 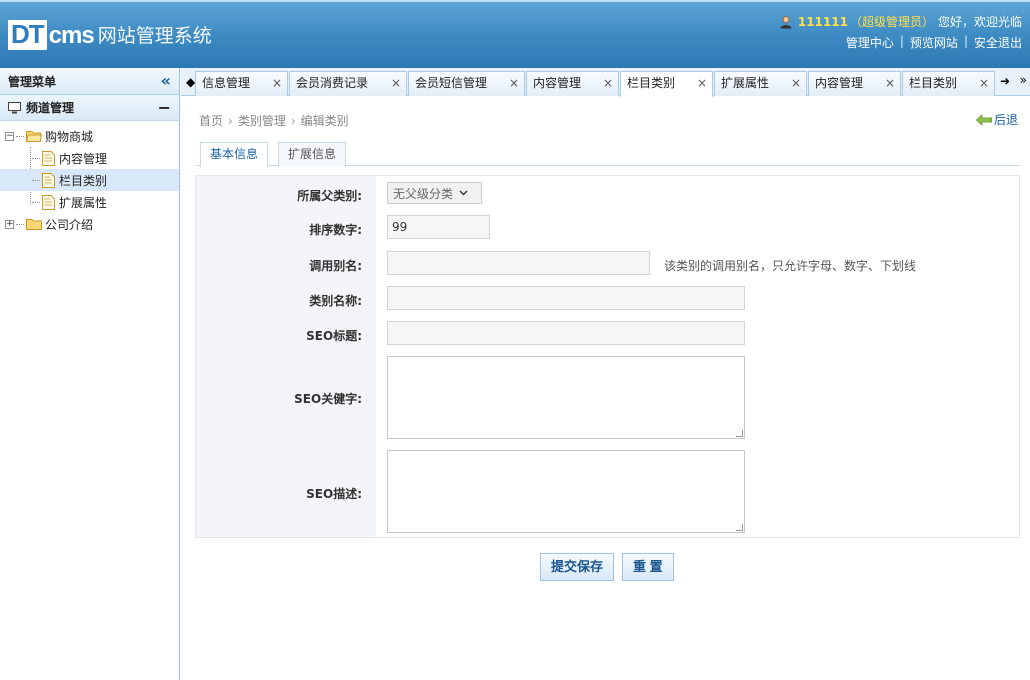 I want to click on back-arrow-icon, so click(x=983, y=119).